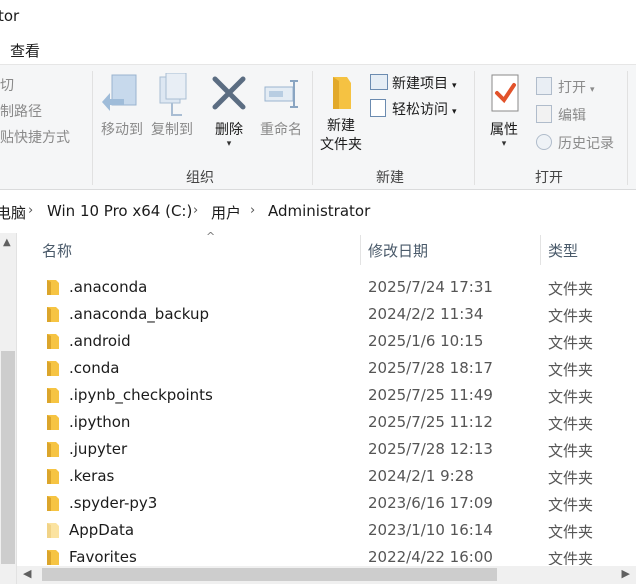  What do you see at coordinates (119, 92) in the screenshot?
I see `move-to-icon` at bounding box center [119, 92].